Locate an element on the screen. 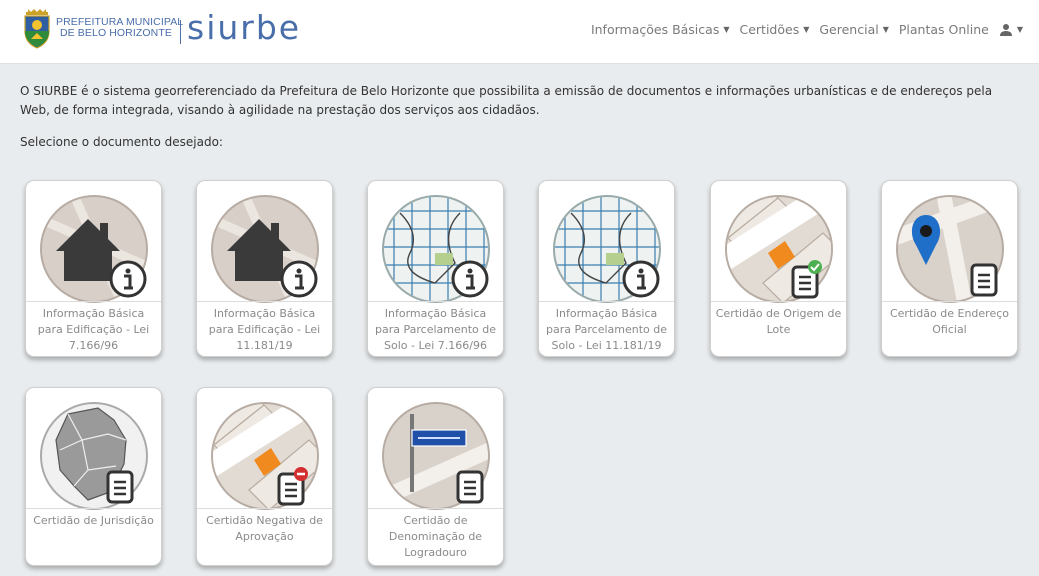 This screenshot has height=576, width=1039. street-sign-document-icon is located at coordinates (436, 456).